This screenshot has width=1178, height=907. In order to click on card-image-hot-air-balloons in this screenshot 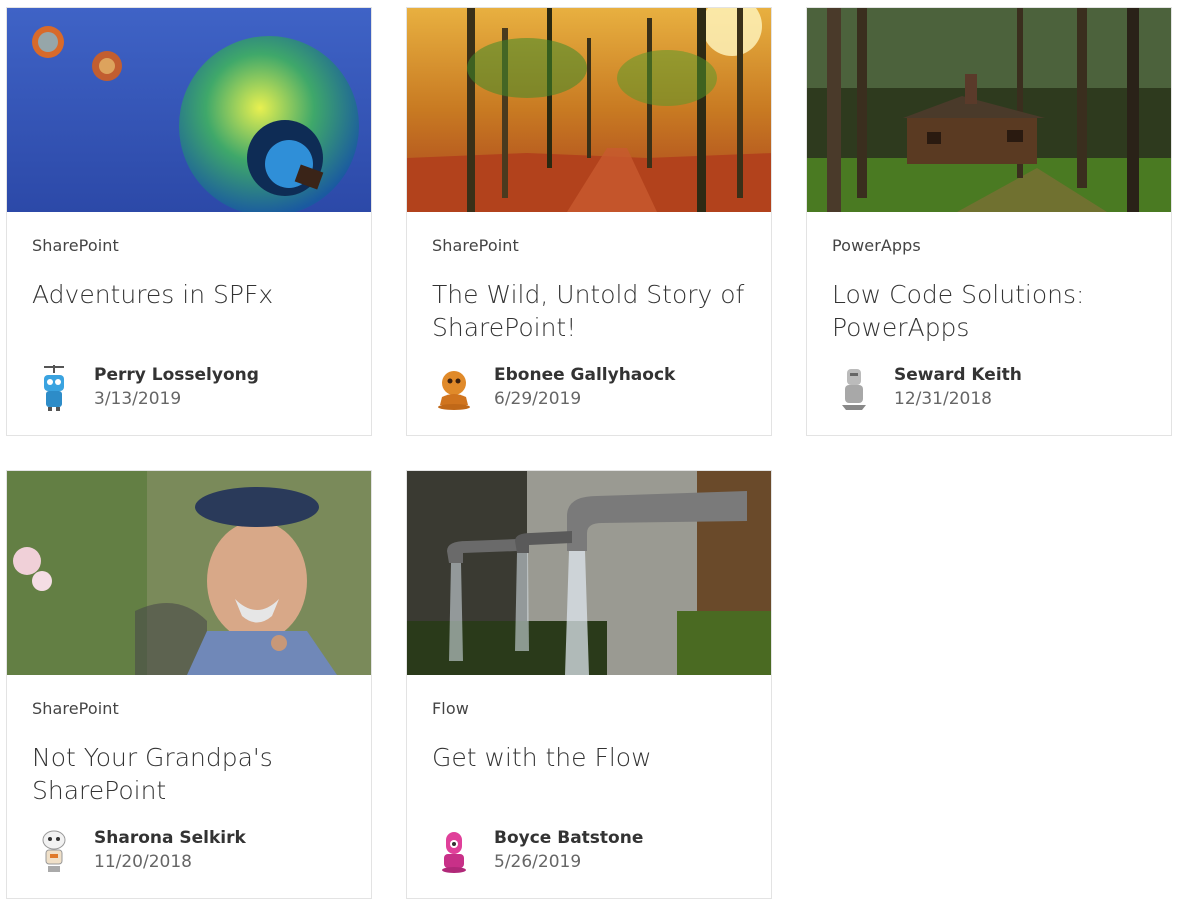, I will do `click(189, 110)`.